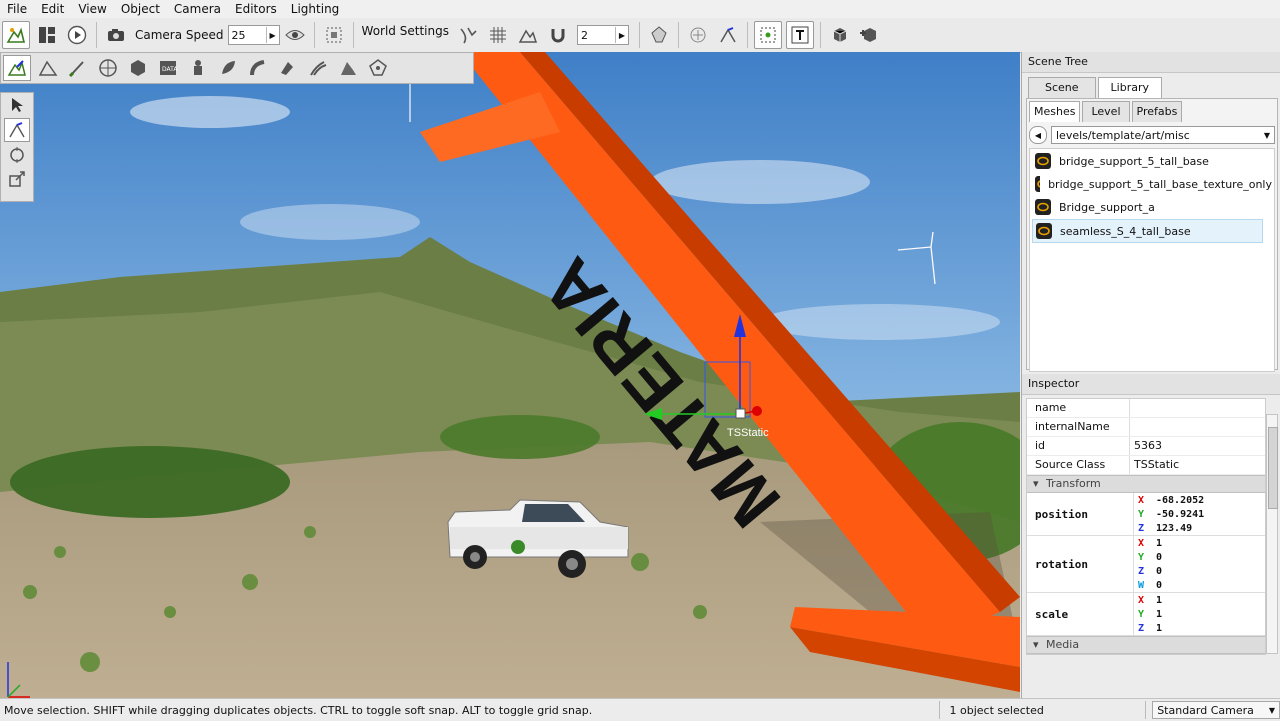 This screenshot has width=1280, height=721. What do you see at coordinates (799, 35) in the screenshot?
I see `text-label-button` at bounding box center [799, 35].